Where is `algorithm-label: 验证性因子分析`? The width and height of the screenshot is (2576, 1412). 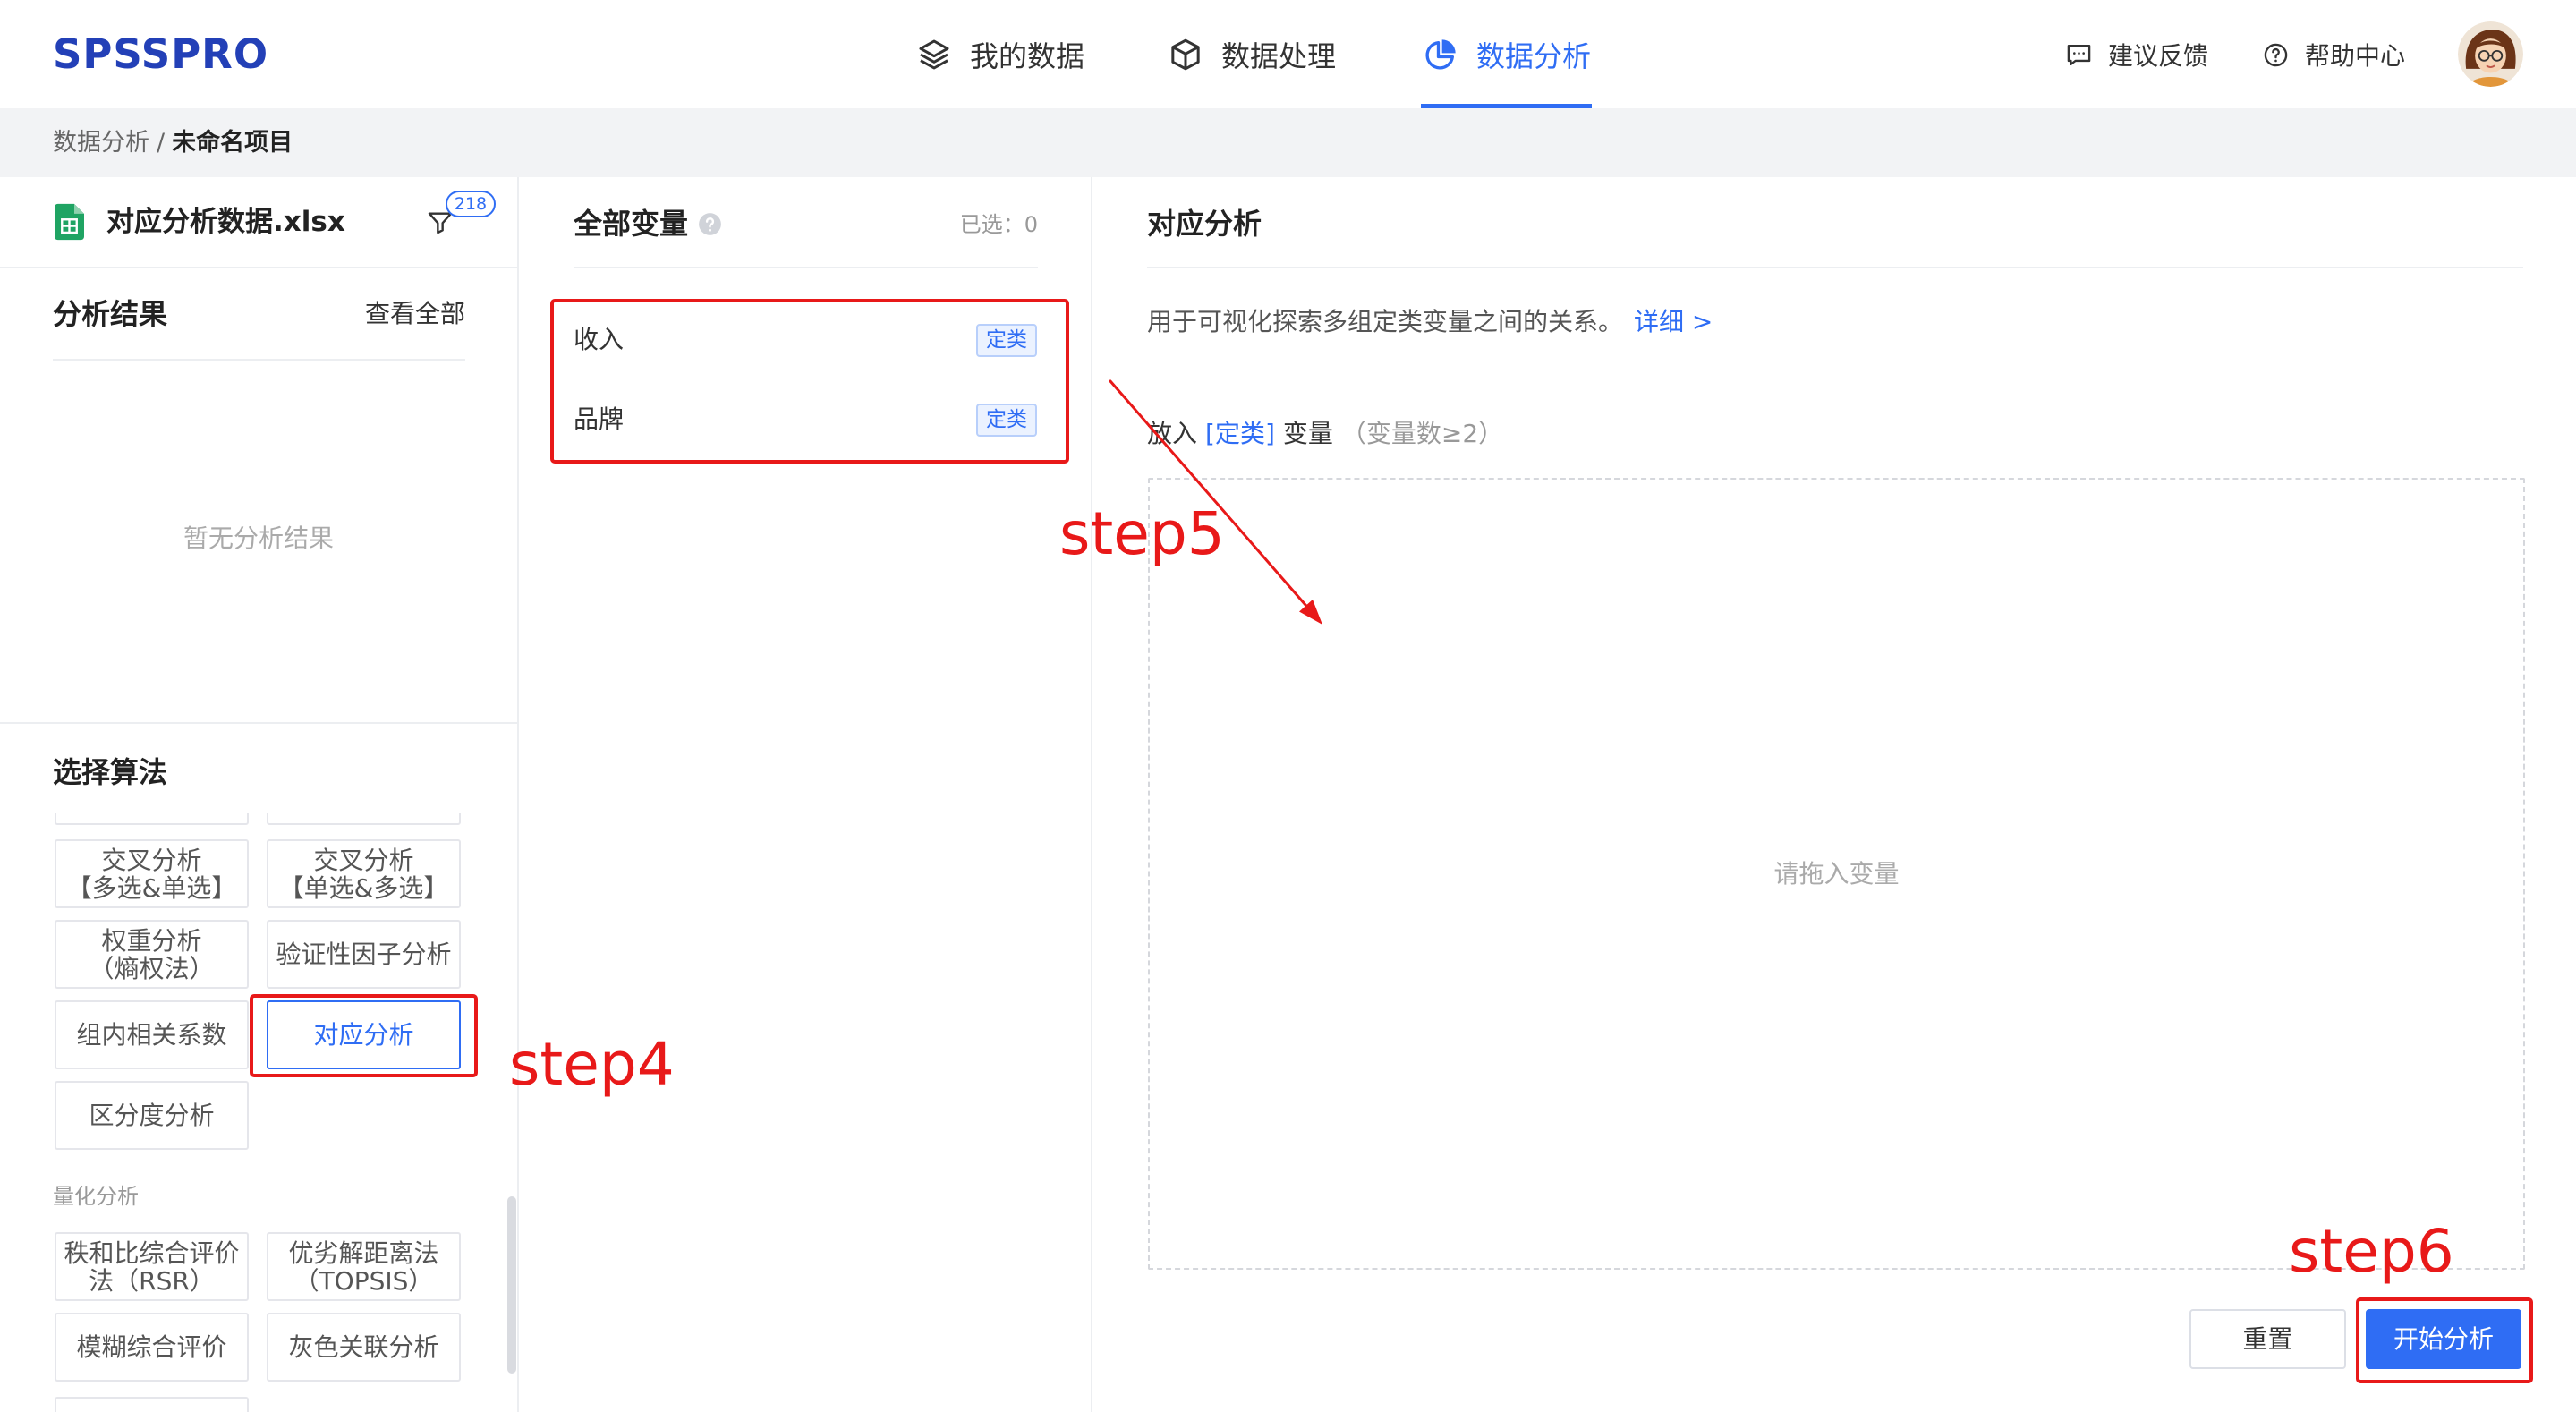
algorithm-label: 验证性因子分析 is located at coordinates (364, 954).